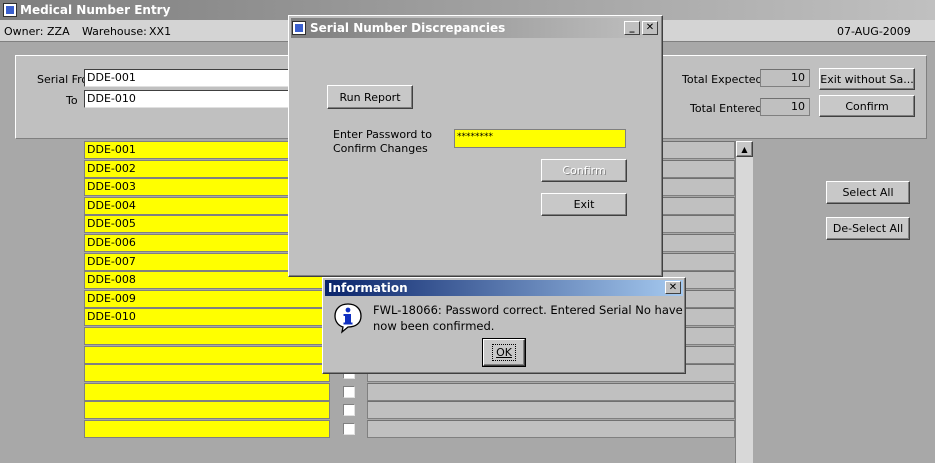 This screenshot has width=935, height=463. I want to click on dialog-app-icon, so click(299, 28).